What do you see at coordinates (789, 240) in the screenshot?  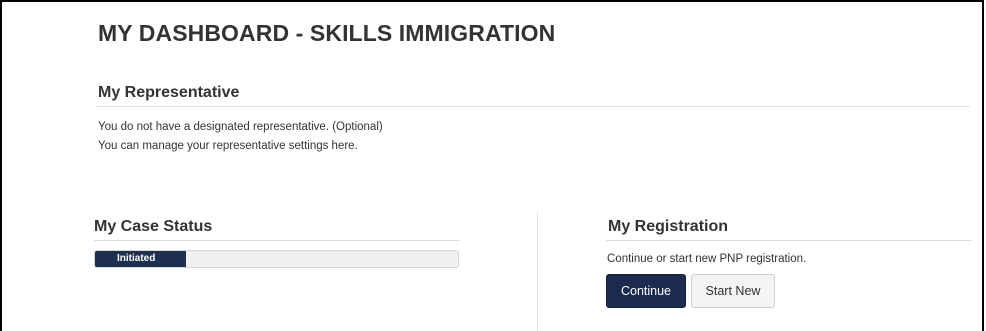 I see `registration-divider` at bounding box center [789, 240].